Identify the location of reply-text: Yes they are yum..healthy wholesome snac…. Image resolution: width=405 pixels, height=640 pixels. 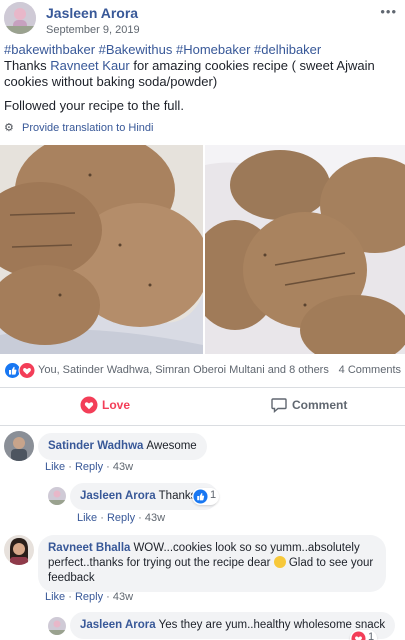
(272, 625).